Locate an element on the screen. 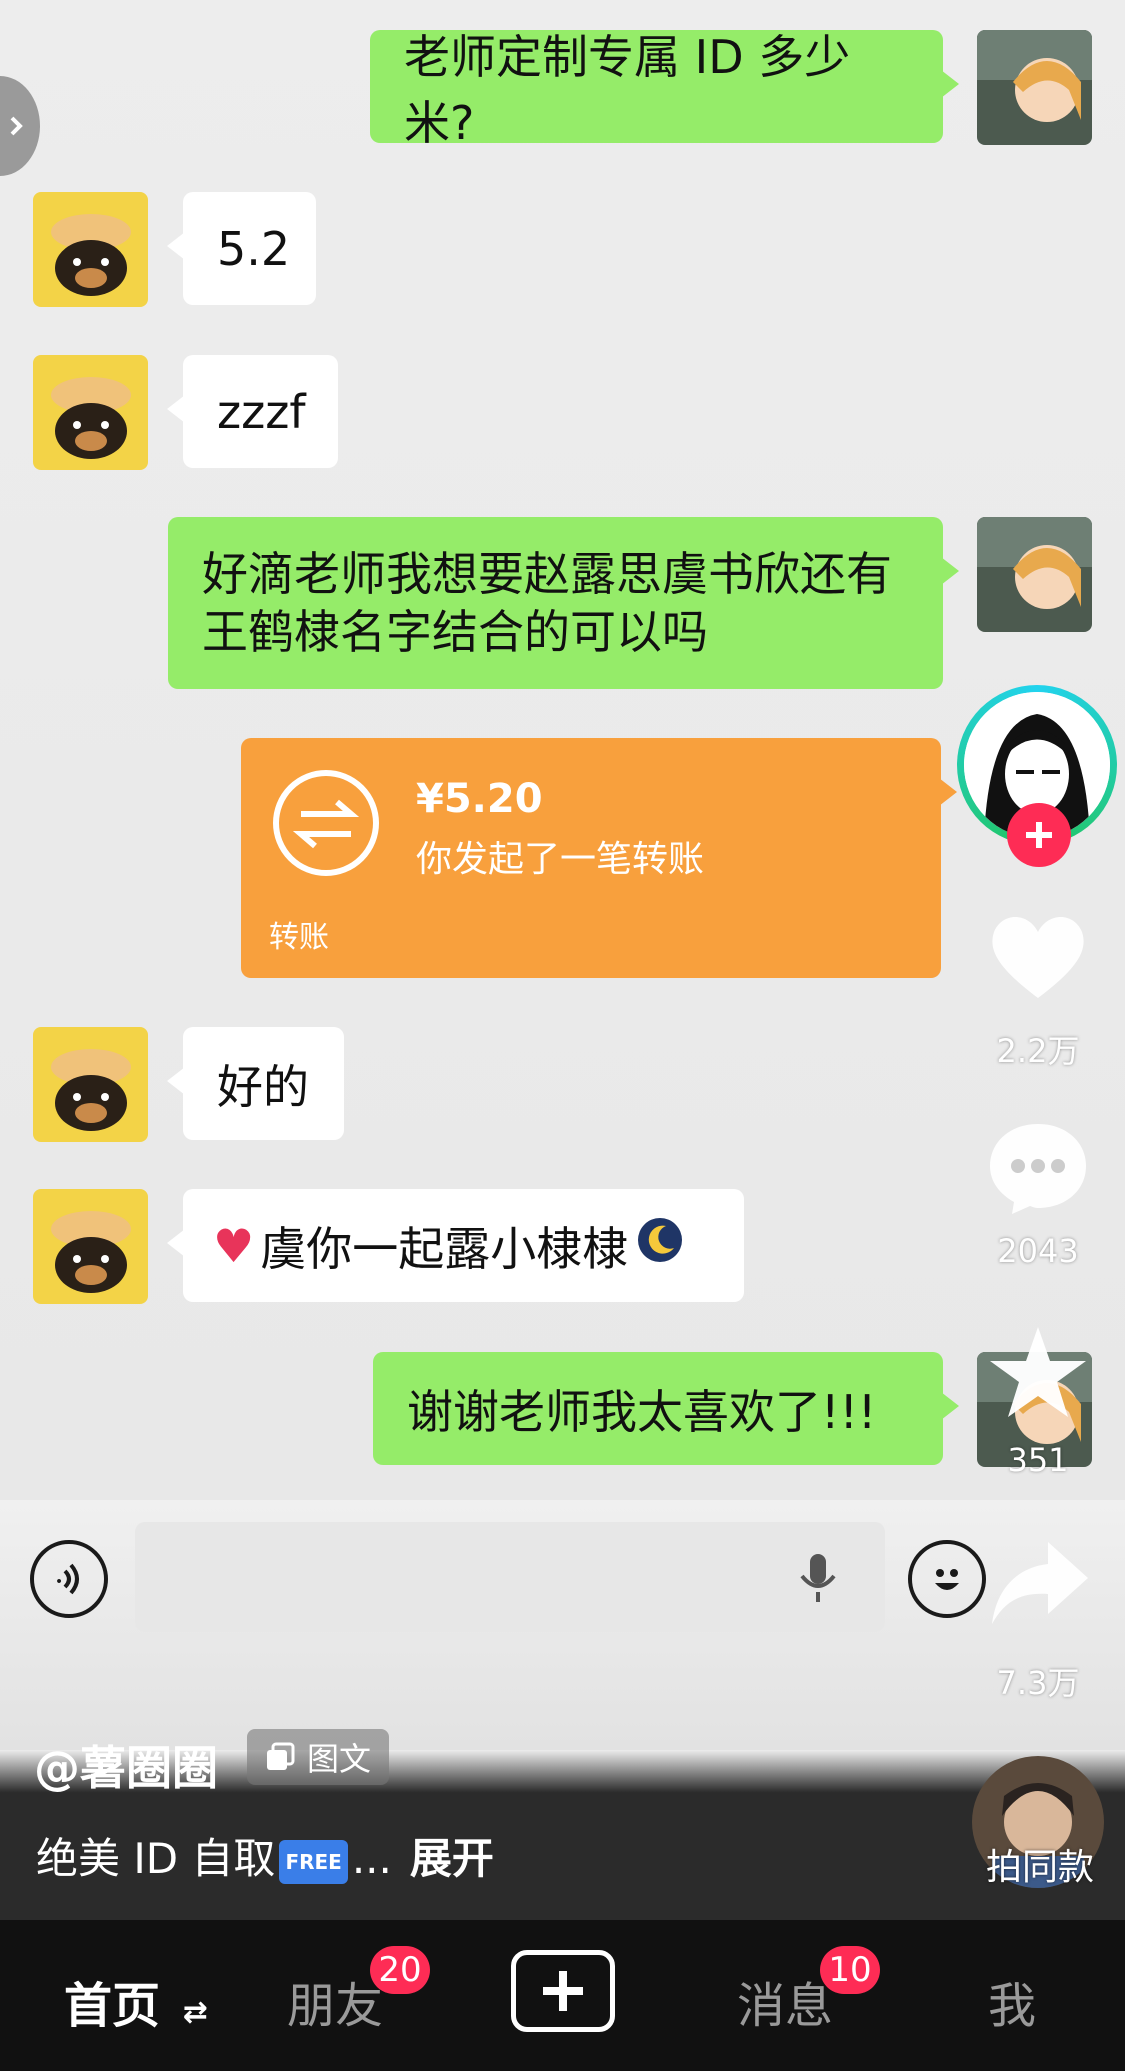 This screenshot has height=2071, width=1125. follow-plus-button is located at coordinates (1039, 835).